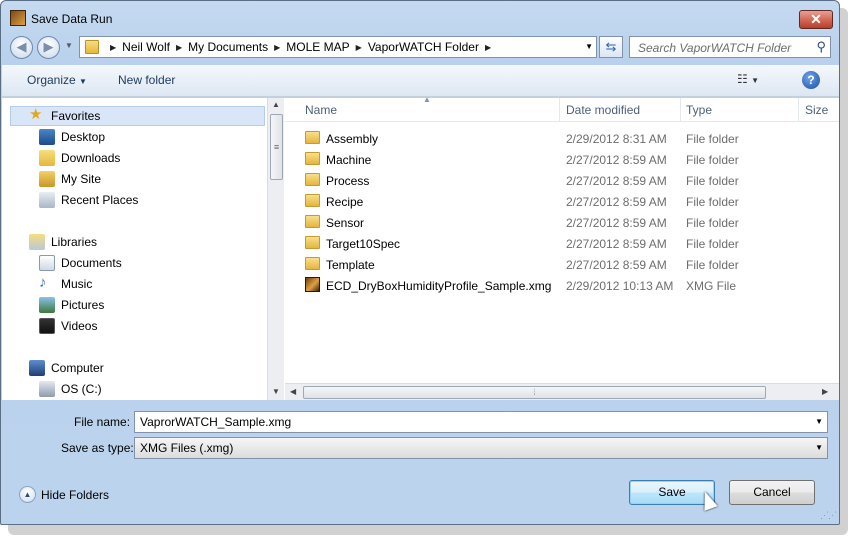  I want to click on search-input: Search VaporWATCH Folder ⚲, so click(730, 47).